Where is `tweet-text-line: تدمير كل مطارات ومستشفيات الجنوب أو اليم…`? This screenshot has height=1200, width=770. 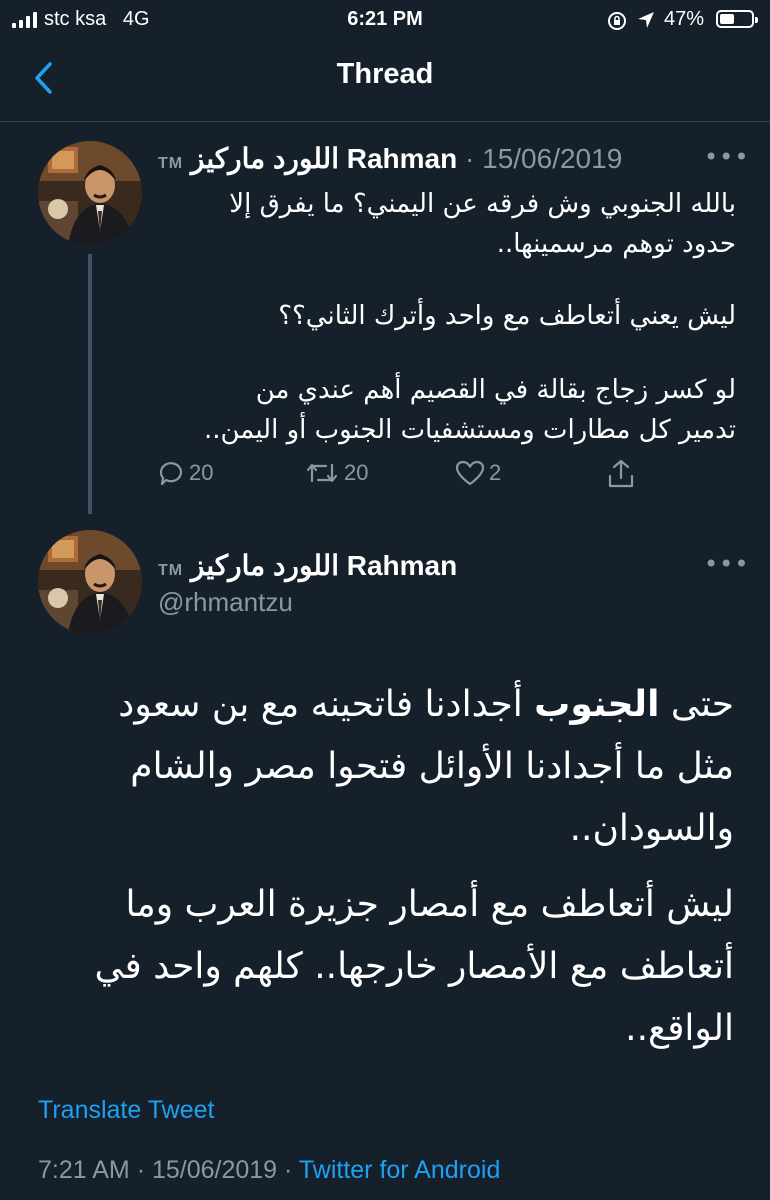
tweet-text-line: تدمير كل مطارات ومستشفيات الجنوب أو اليم… is located at coordinates (469, 430).